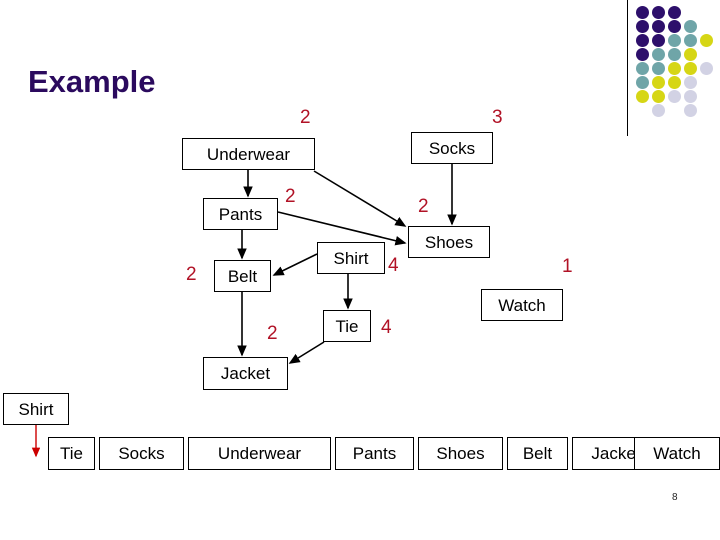  Describe the element at coordinates (272, 333) in the screenshot. I see `weight-label-jacket: 2` at that location.